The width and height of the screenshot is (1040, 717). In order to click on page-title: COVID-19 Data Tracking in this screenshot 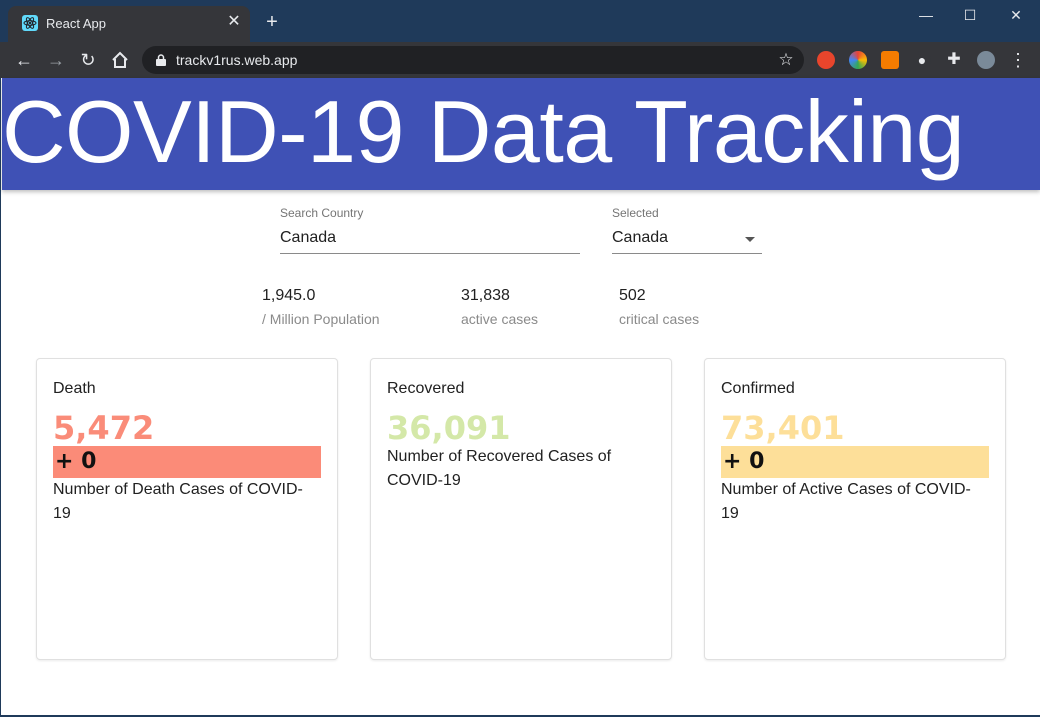, I will do `click(483, 131)`.